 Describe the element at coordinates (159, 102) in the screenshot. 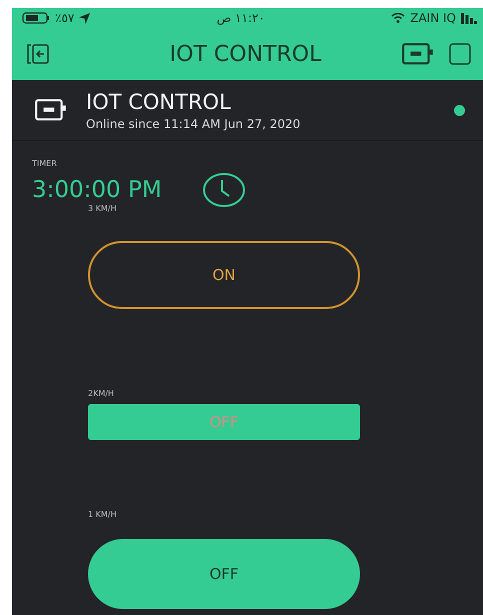

I see `device-name: IOT CONTROL` at that location.